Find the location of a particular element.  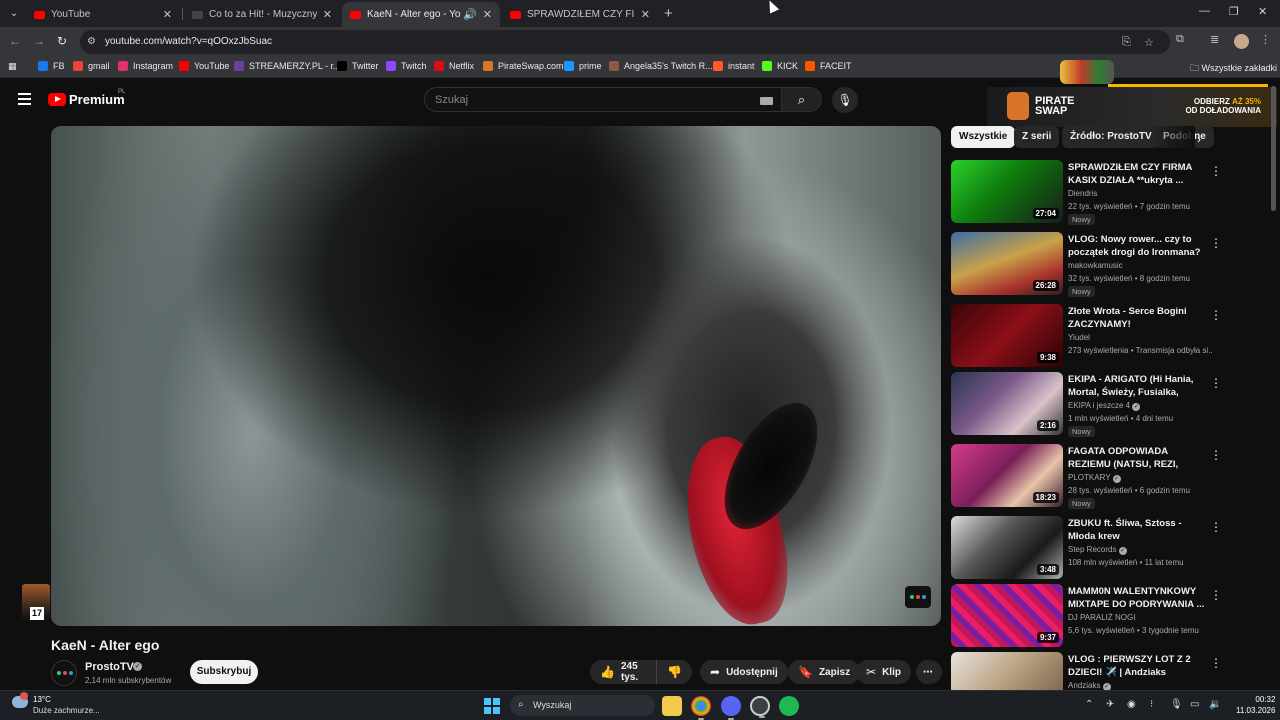

new-tab-plus-icon: + is located at coordinates (668, 13).